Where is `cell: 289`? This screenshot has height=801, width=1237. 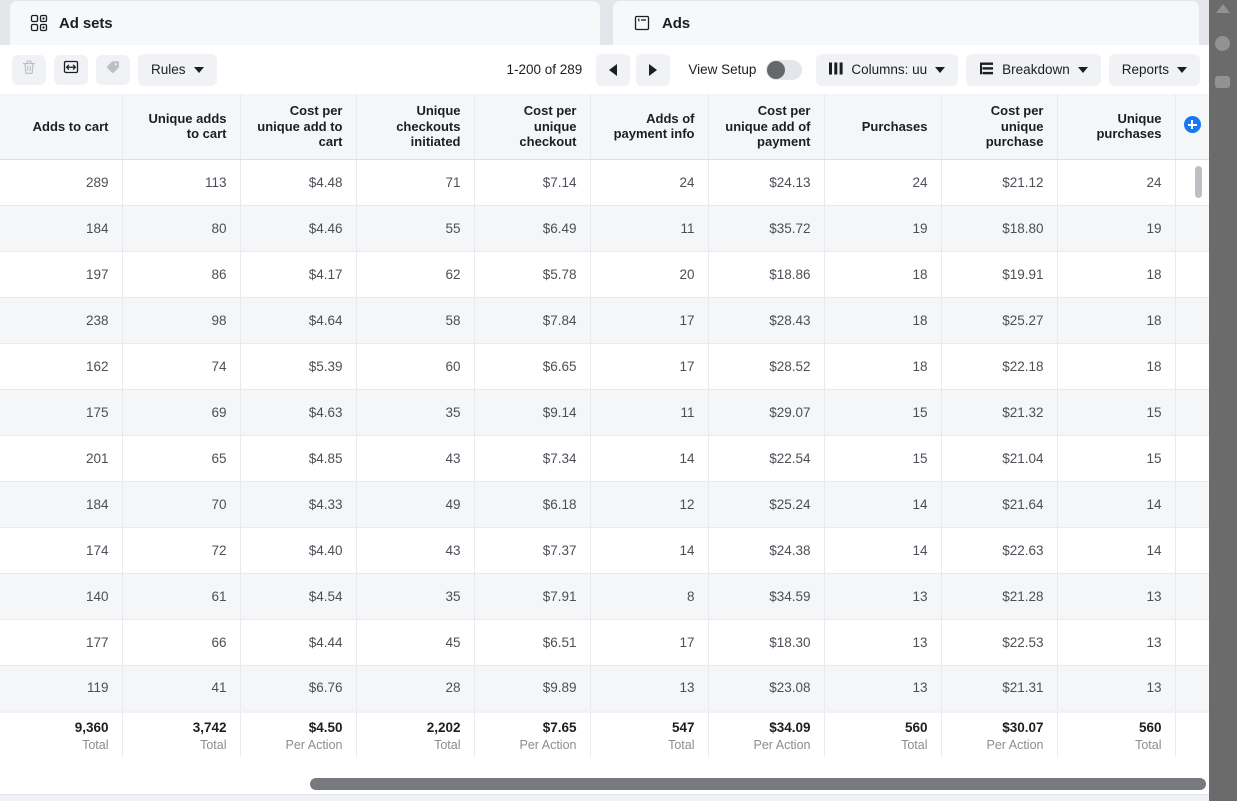 cell: 289 is located at coordinates (61, 182).